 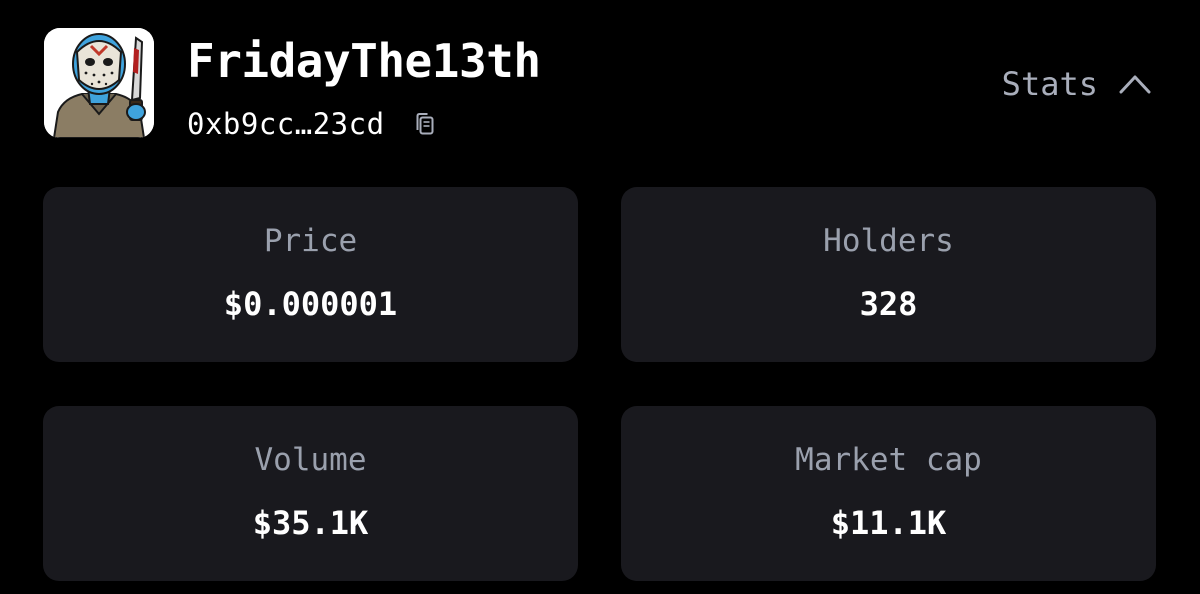 I want to click on token-avatar, so click(x=99, y=83).